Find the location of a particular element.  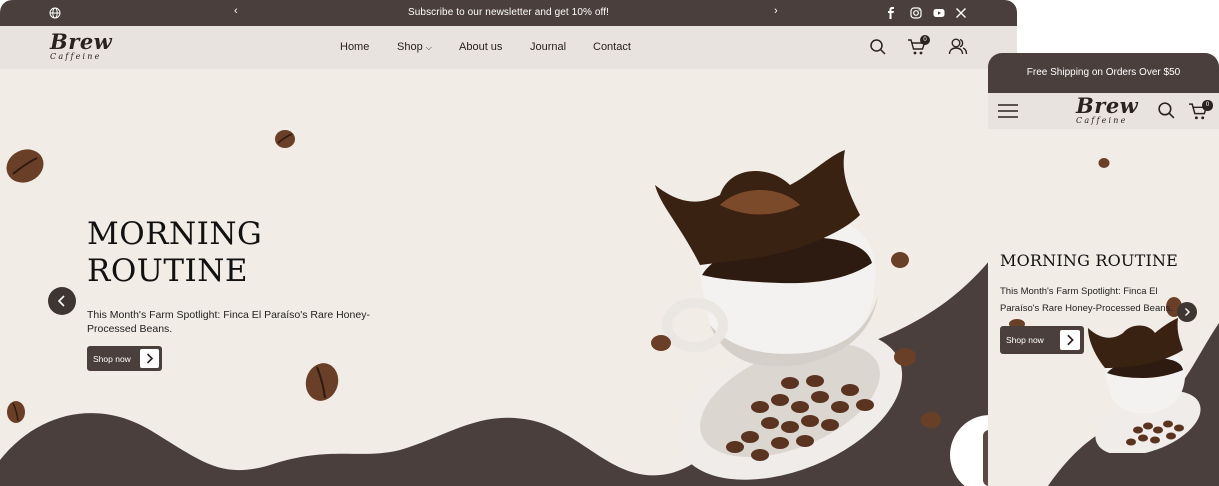

hamburger-menu-icon is located at coordinates (1008, 111).